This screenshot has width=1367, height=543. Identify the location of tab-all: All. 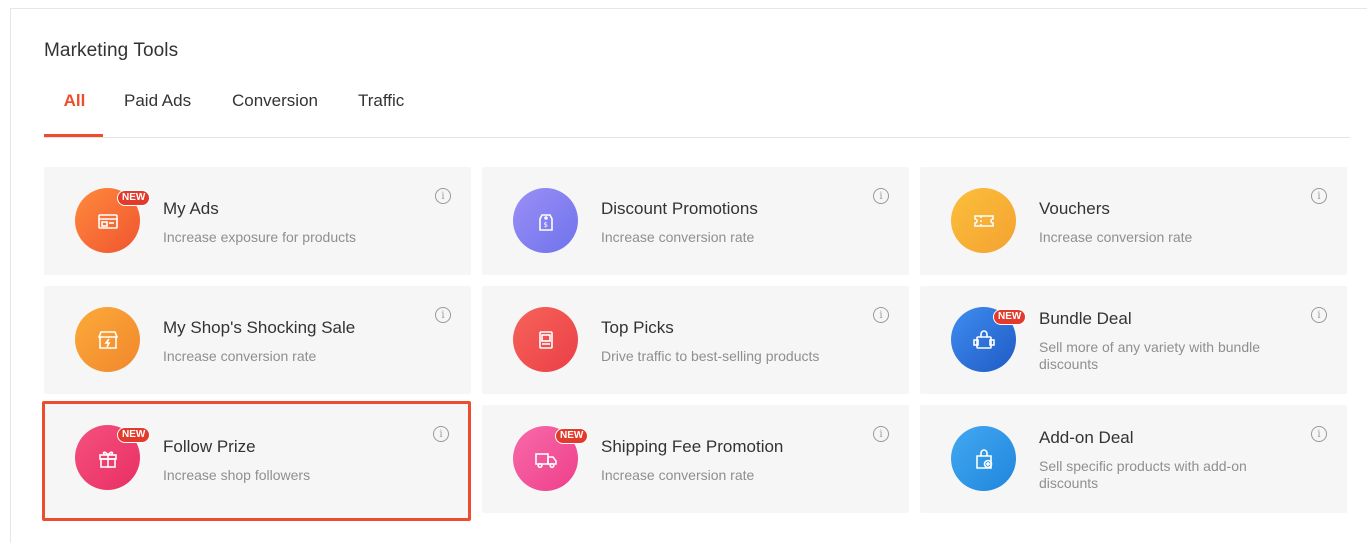
(74, 114).